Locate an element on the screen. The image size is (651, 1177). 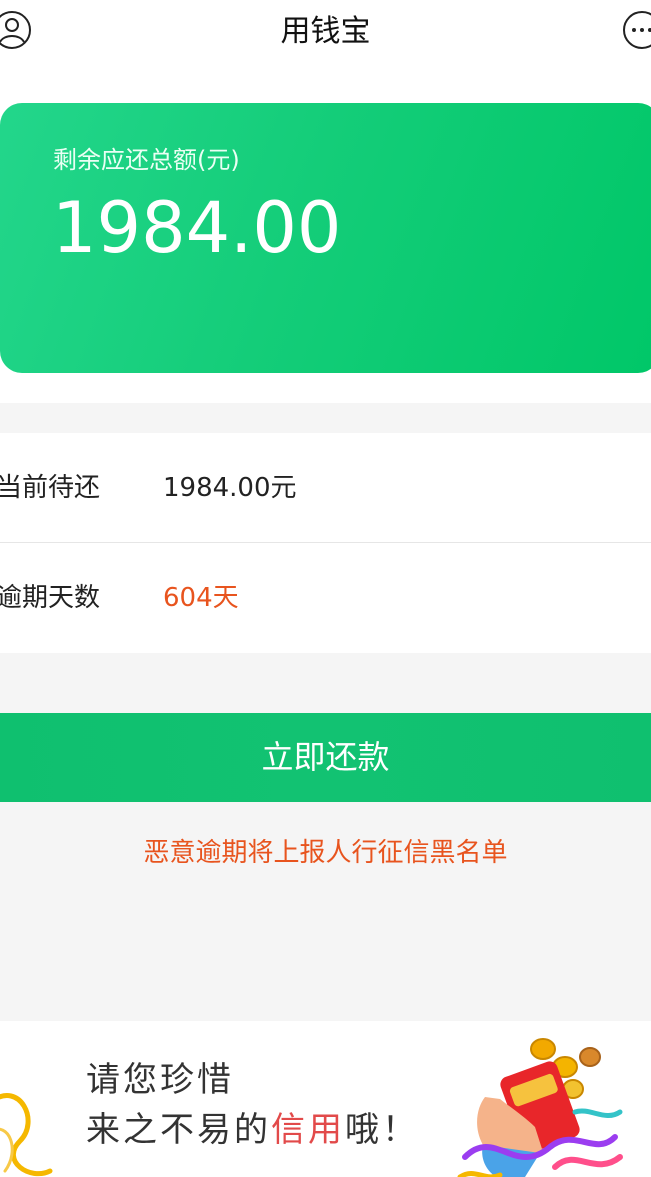
repay-now-button: 立即还款 is located at coordinates (325, 757).